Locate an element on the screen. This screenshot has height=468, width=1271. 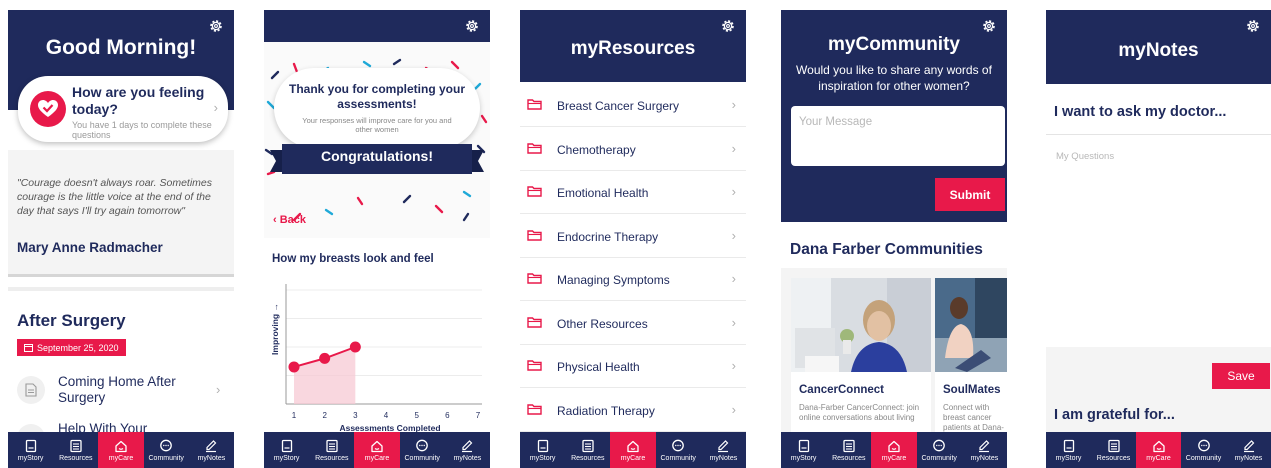
resource-item: Breast Cancer Surgery › is located at coordinates (633, 105).